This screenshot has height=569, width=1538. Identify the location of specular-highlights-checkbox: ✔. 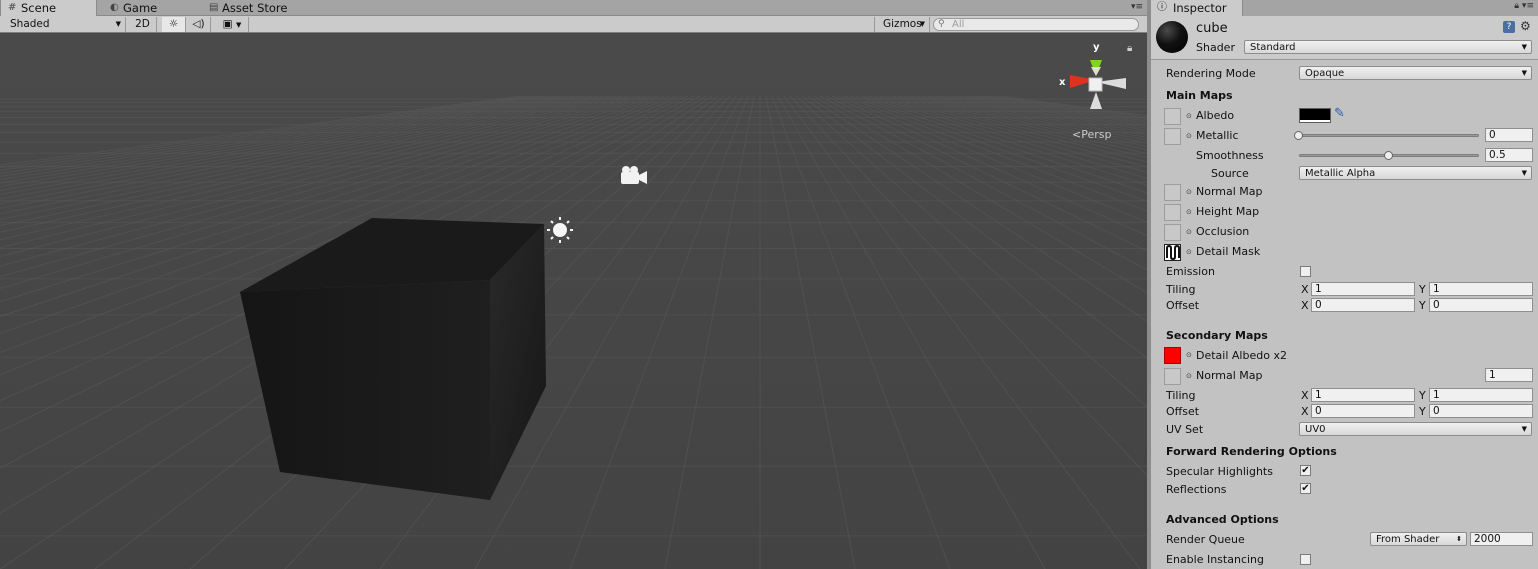
(1305, 470).